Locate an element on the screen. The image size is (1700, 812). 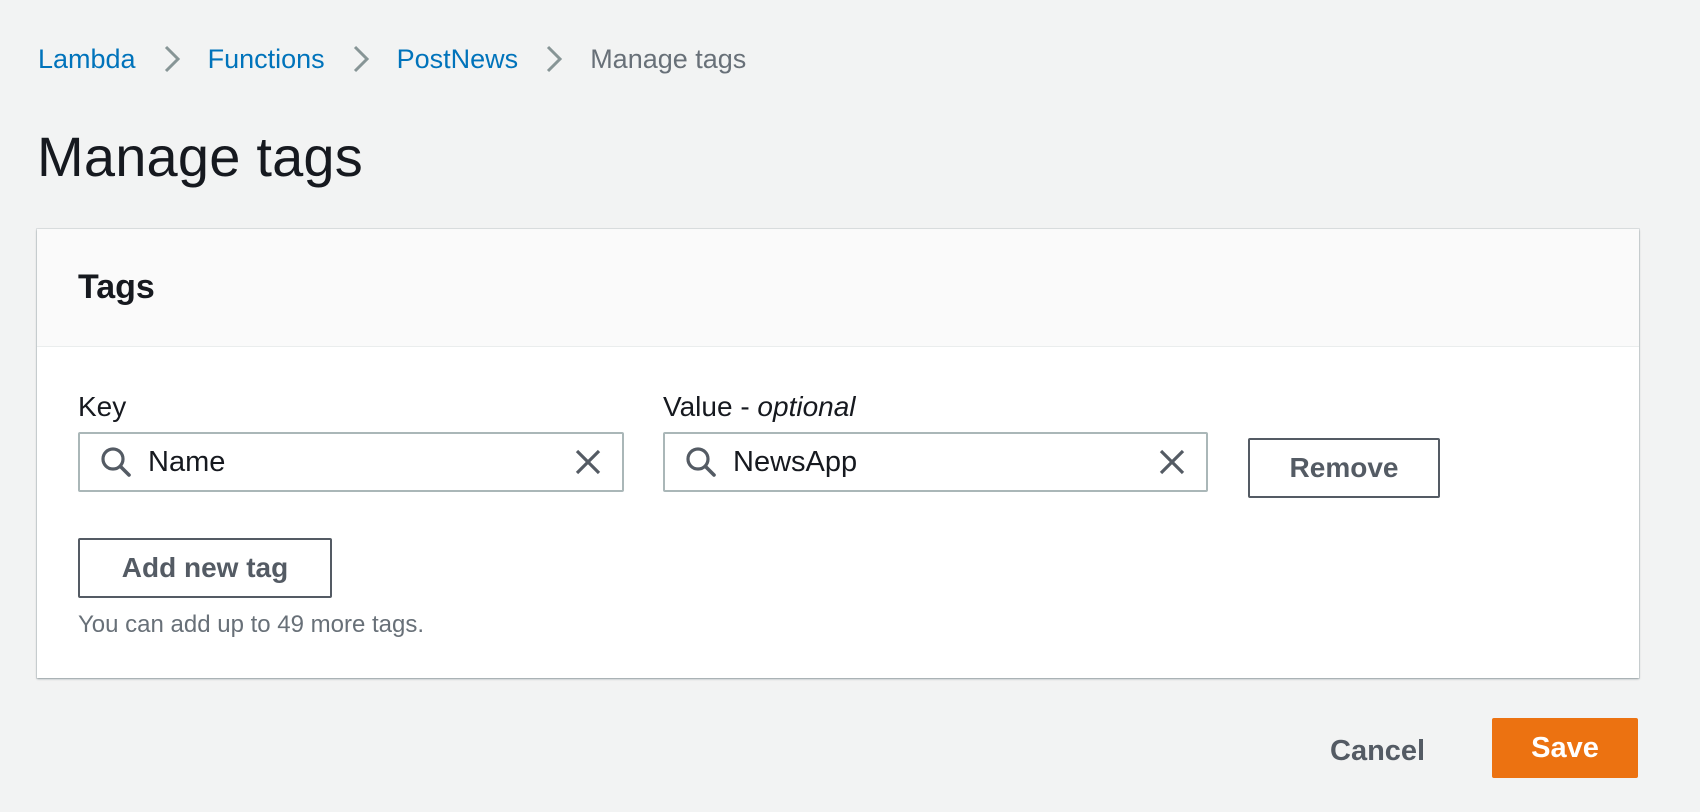
breadcrumb-lambda: Lambda is located at coordinates (87, 59).